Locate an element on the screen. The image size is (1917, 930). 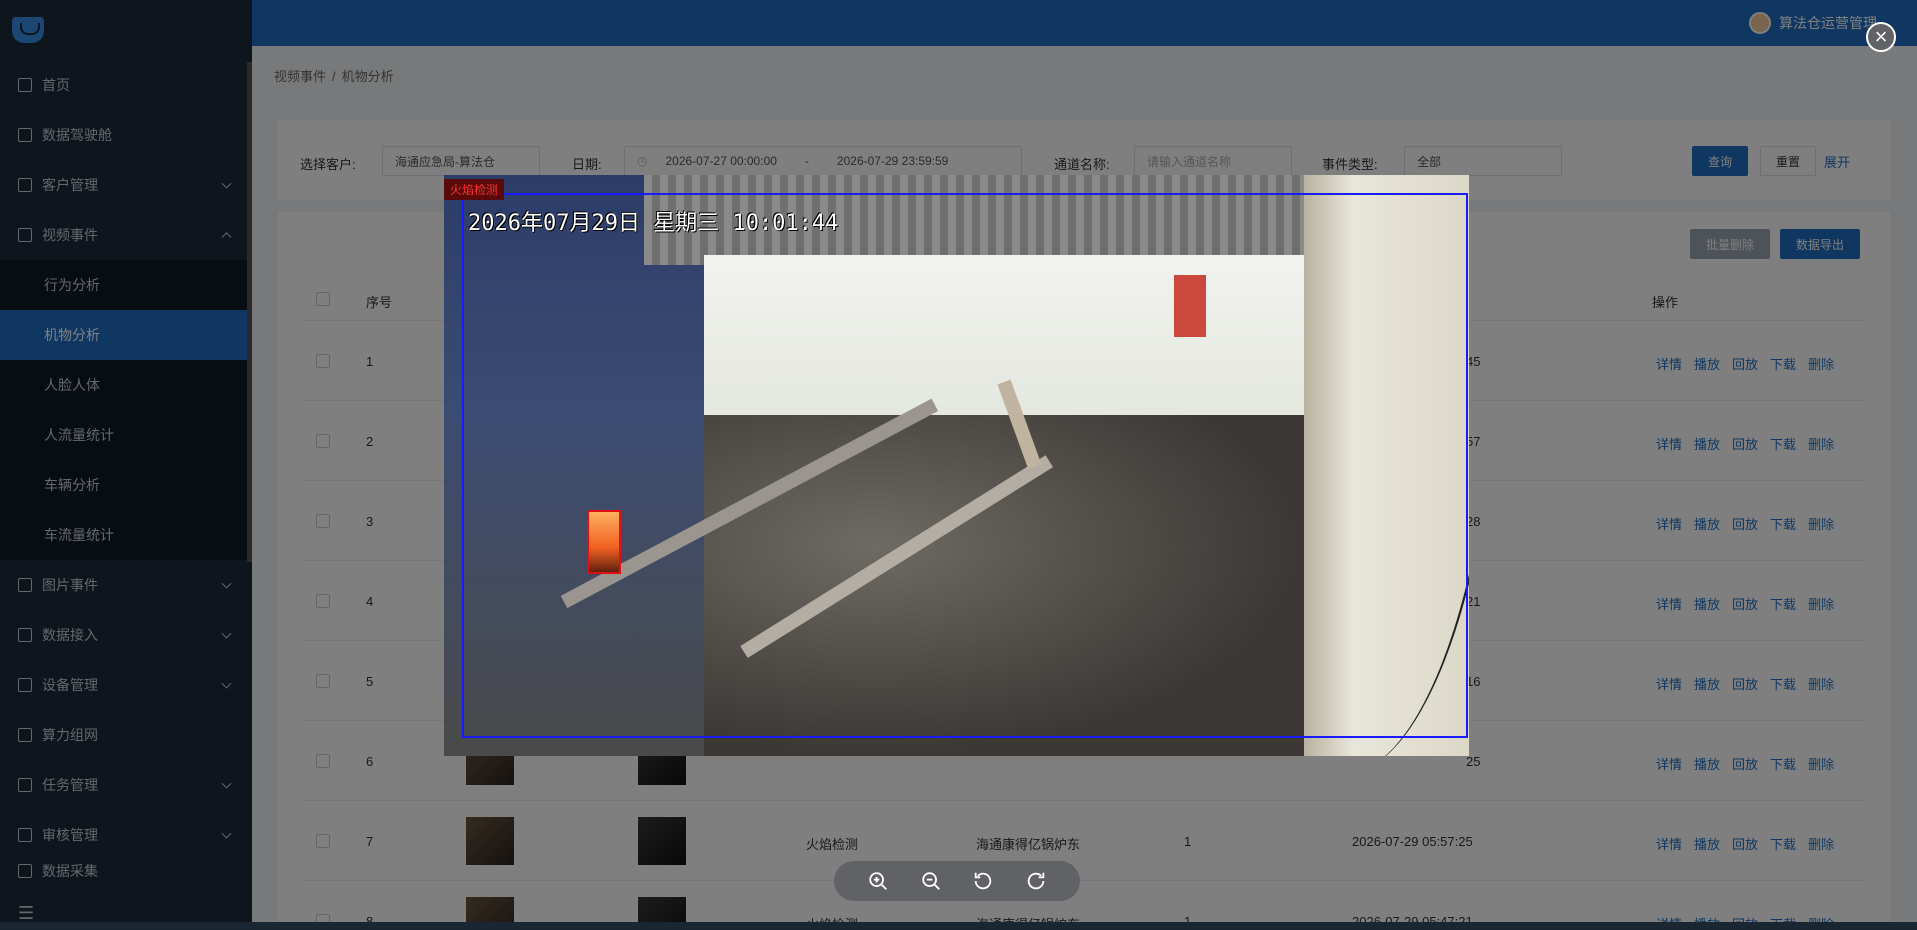
zoom-in-icon is located at coordinates (878, 881).